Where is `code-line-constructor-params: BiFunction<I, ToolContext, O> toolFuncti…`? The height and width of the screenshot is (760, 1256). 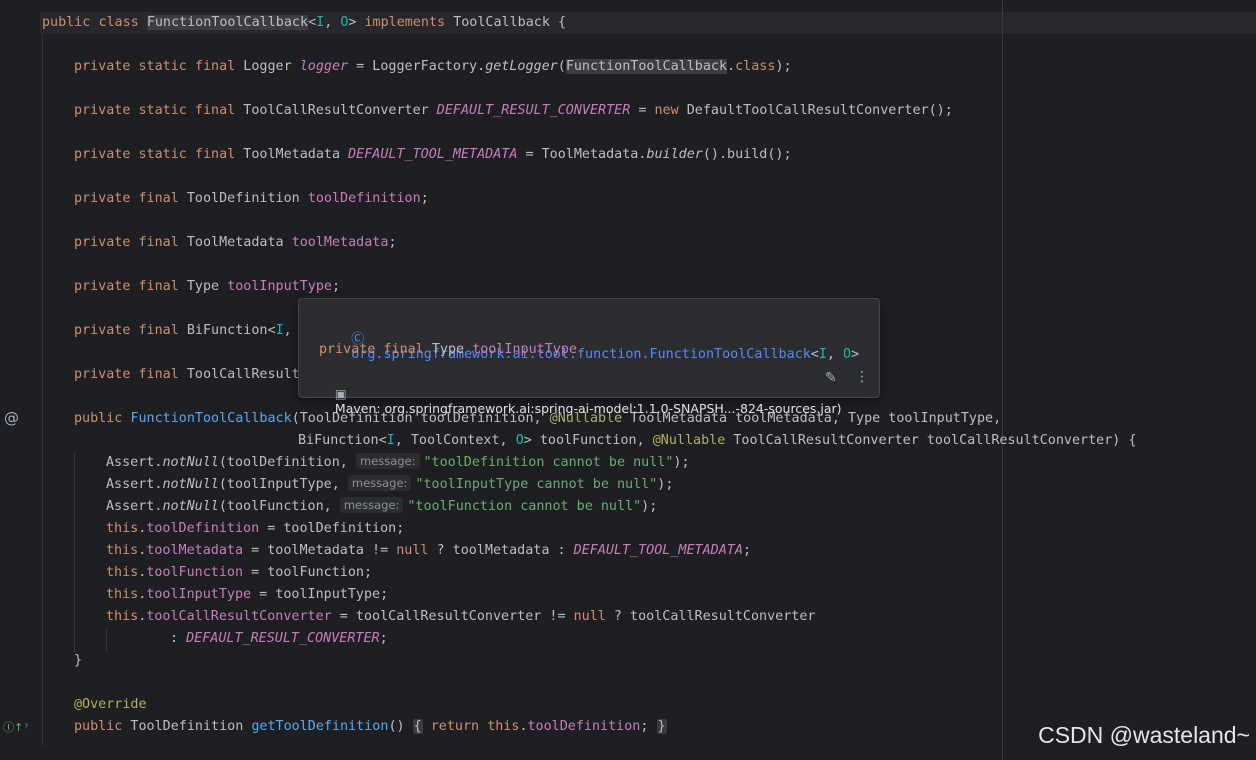 code-line-constructor-params: BiFunction<I, ToolContext, O> toolFuncti… is located at coordinates (717, 441).